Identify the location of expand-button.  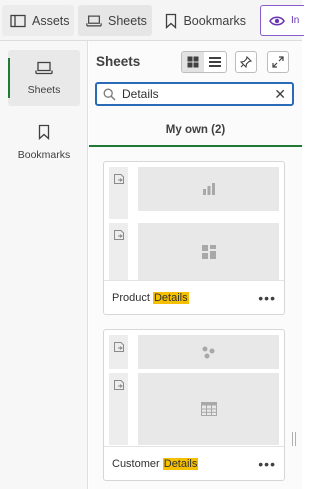
(278, 62).